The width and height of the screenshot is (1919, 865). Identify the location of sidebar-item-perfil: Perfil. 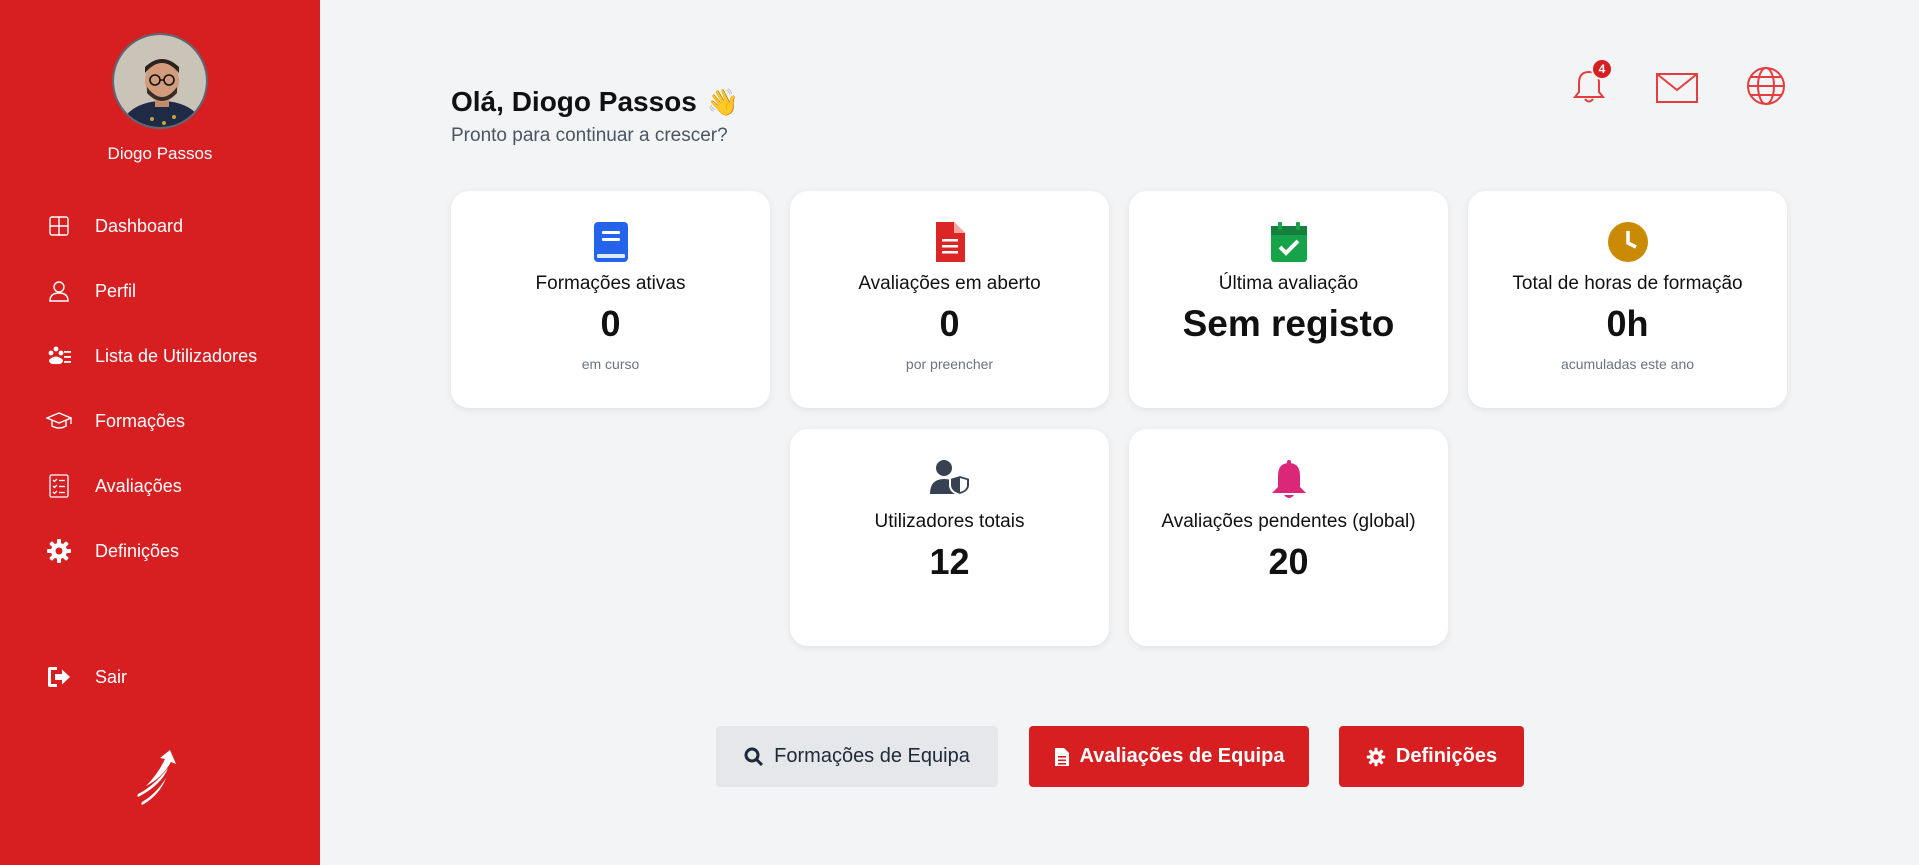
(170, 291).